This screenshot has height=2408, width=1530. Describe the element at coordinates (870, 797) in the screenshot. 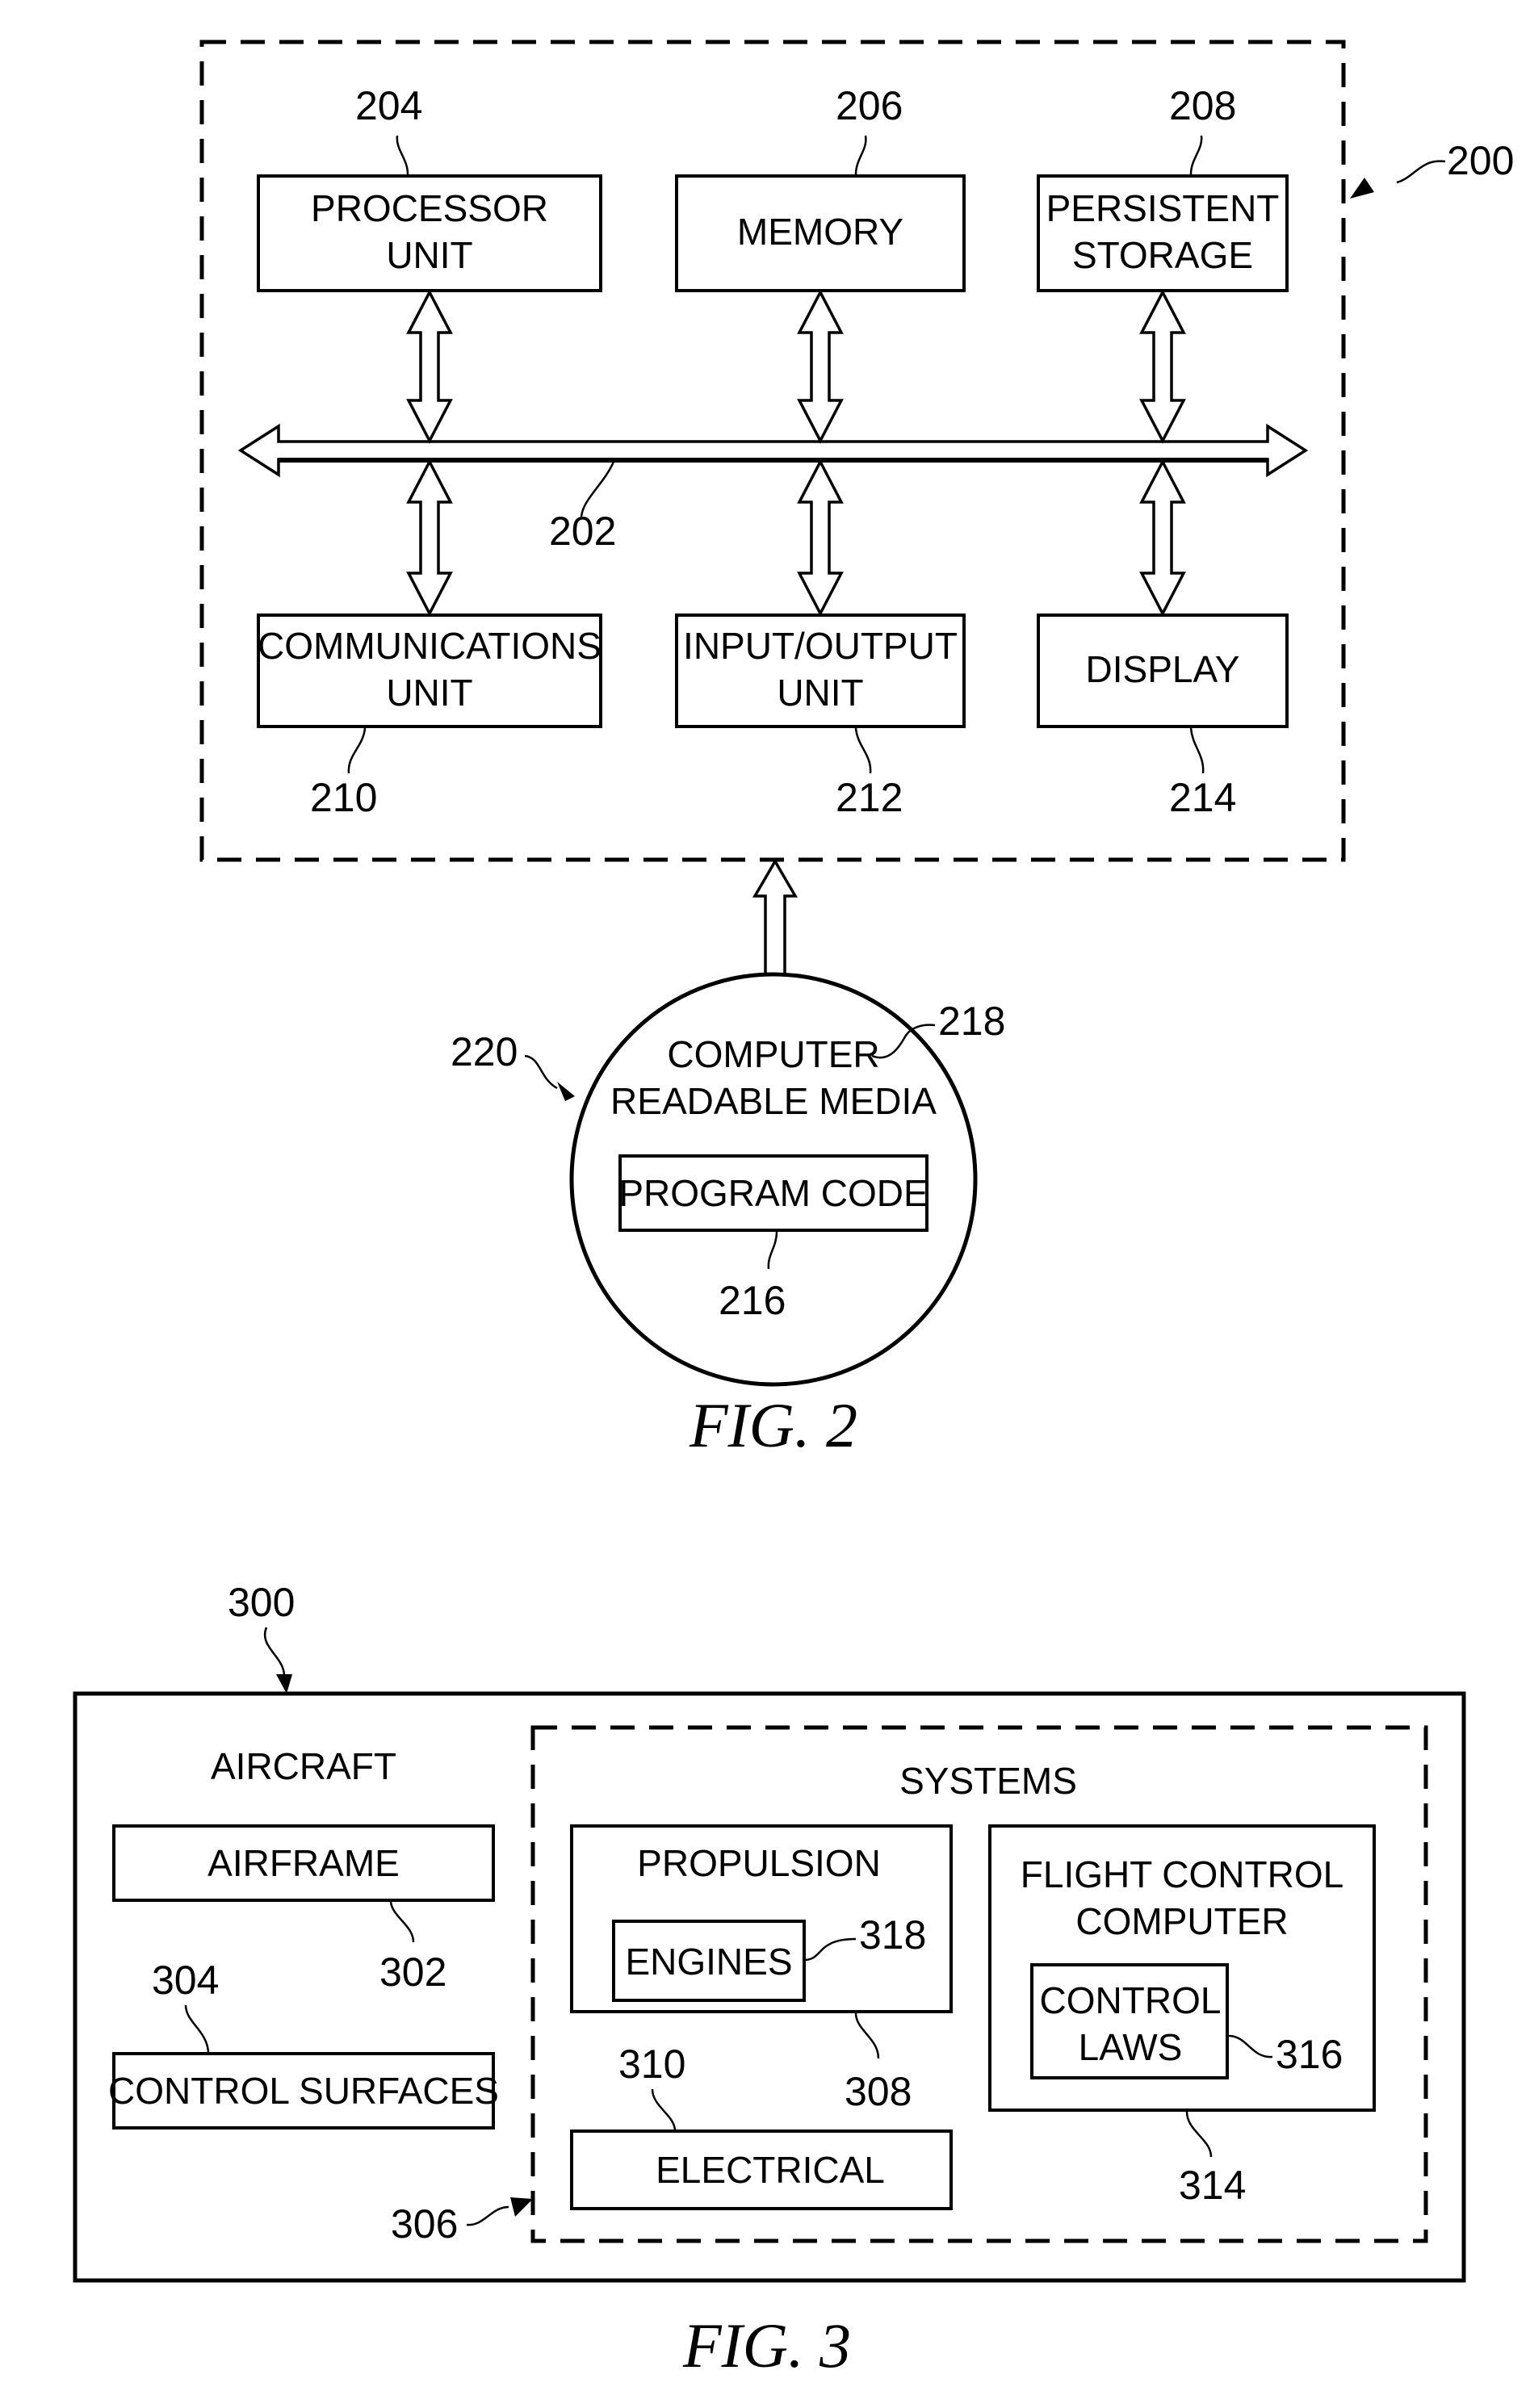

I see `ref-212: 212` at that location.